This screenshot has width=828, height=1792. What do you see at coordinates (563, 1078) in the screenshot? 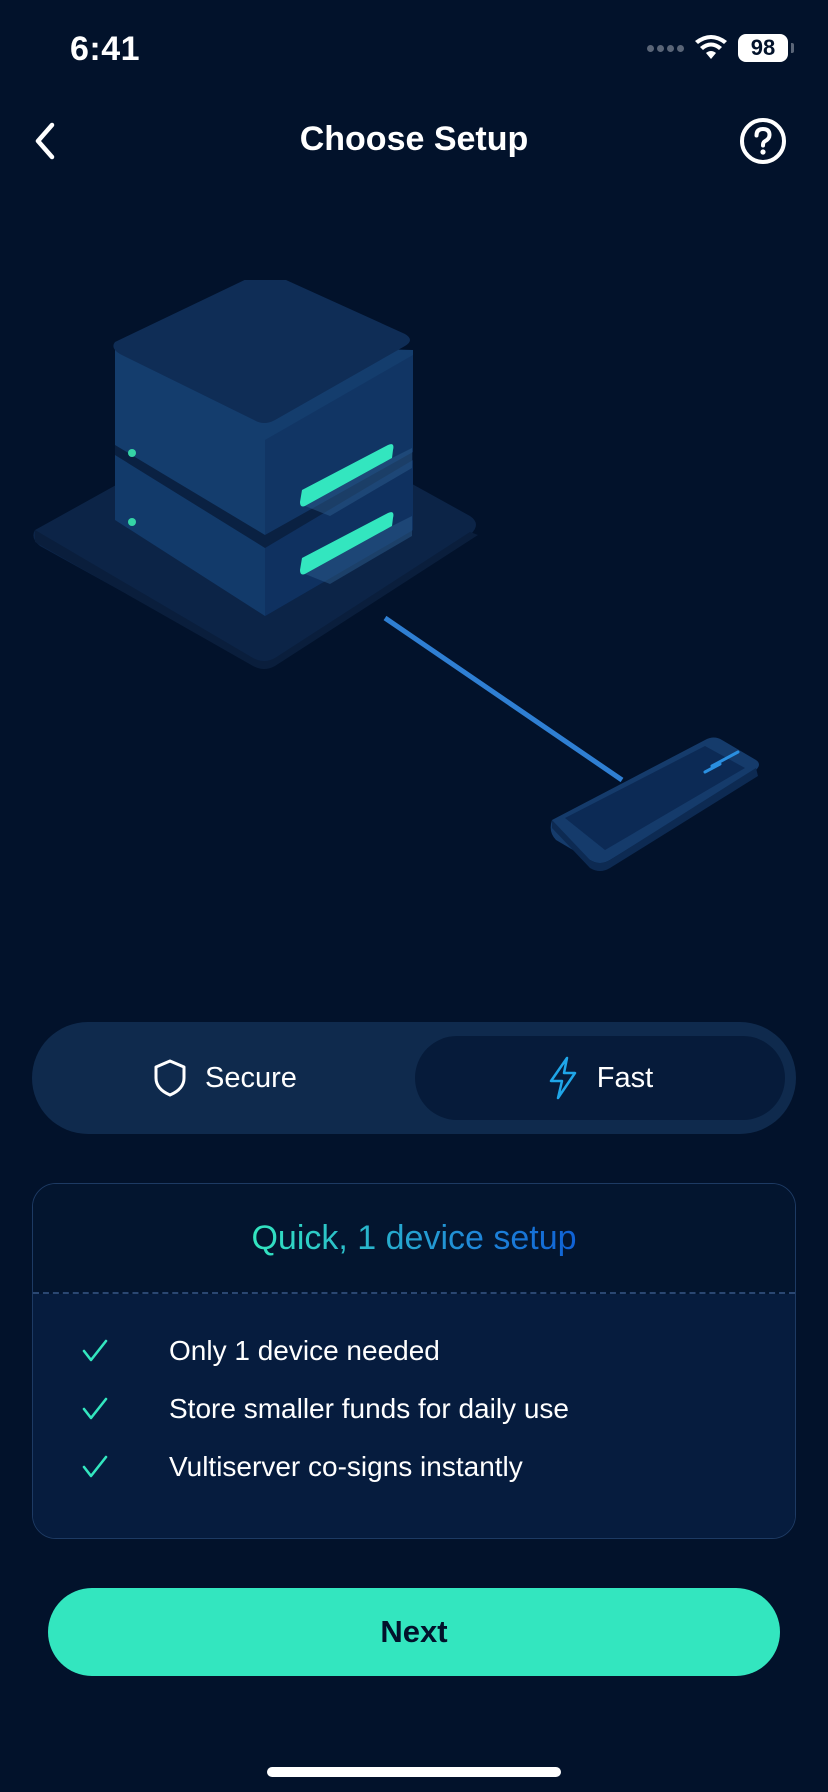
I see `lightning-icon` at bounding box center [563, 1078].